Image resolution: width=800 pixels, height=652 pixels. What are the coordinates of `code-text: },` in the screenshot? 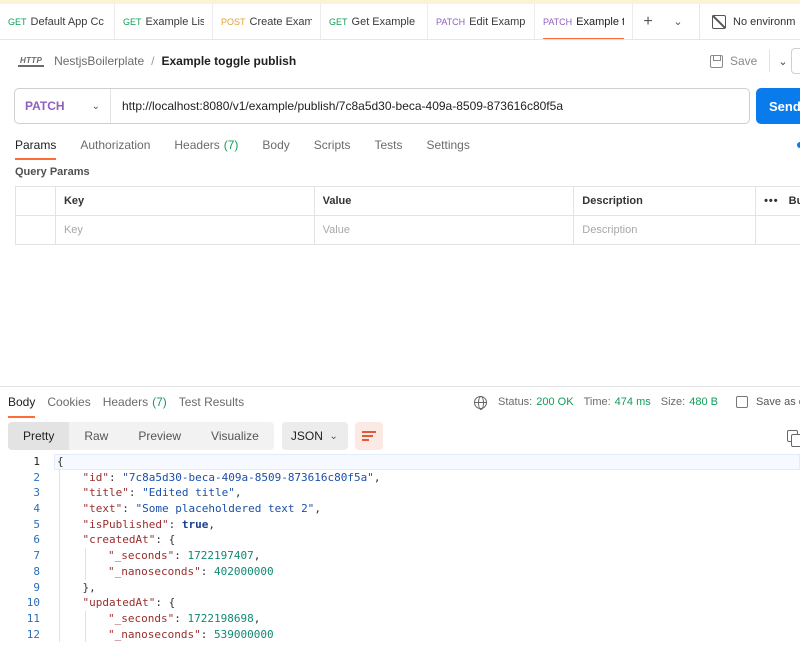 It's located at (89, 588).